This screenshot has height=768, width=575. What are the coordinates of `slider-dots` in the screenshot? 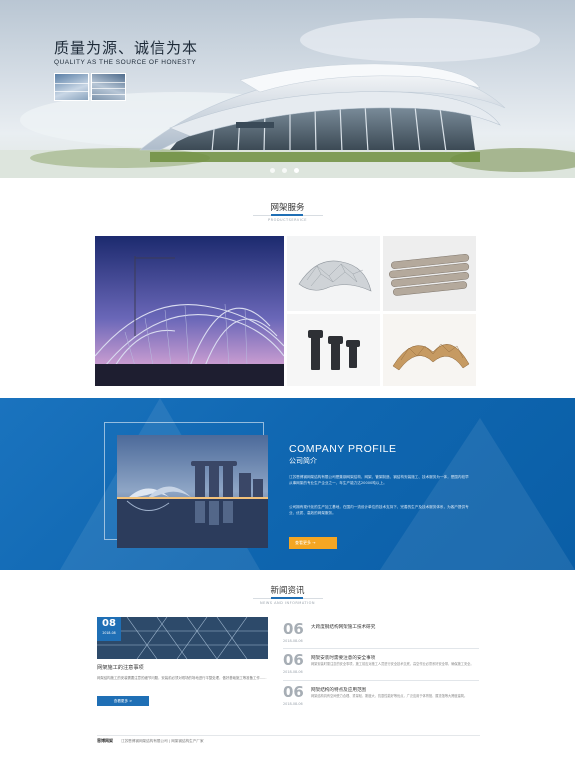 It's located at (290, 171).